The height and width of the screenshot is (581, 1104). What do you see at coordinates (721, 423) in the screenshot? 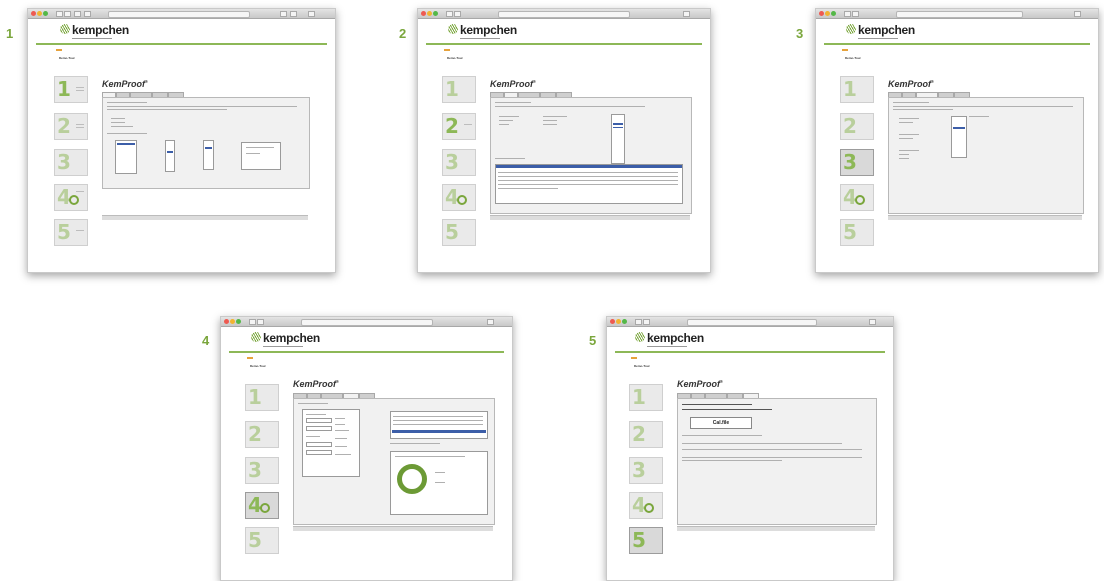
I see `cal-file-button: Cal.file` at bounding box center [721, 423].